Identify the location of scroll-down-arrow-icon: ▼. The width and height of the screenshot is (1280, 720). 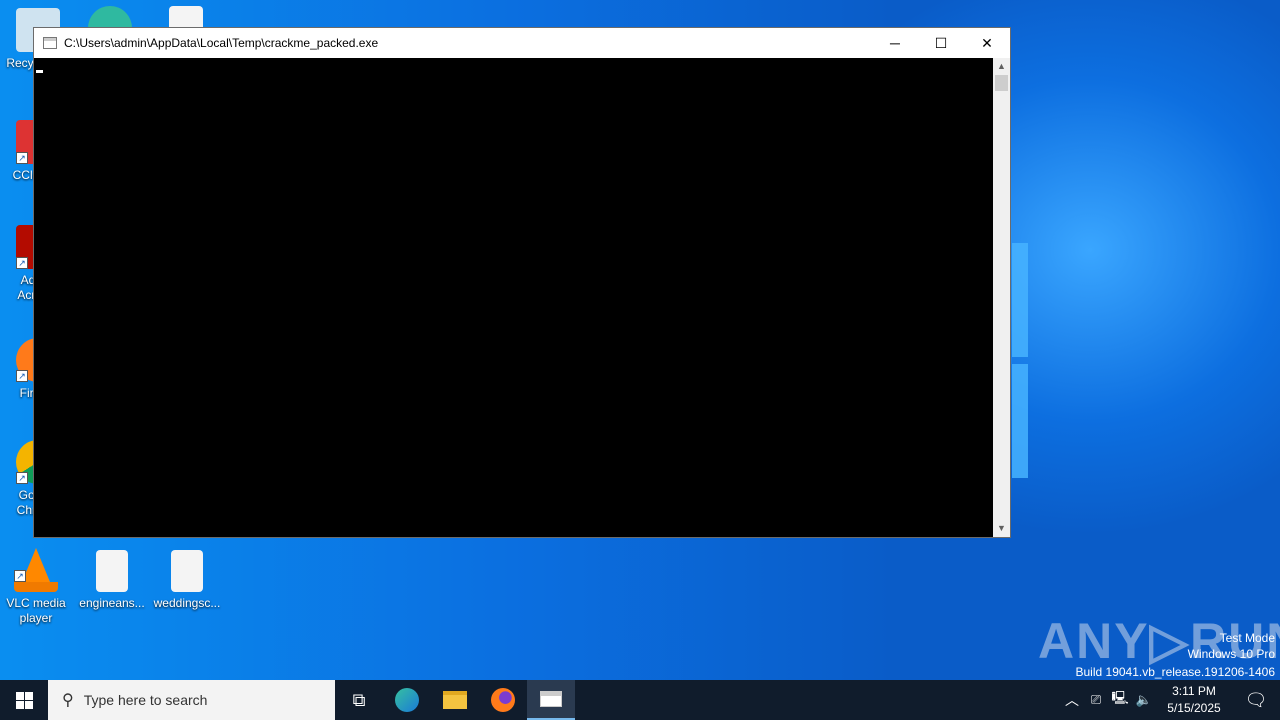
(1001, 528).